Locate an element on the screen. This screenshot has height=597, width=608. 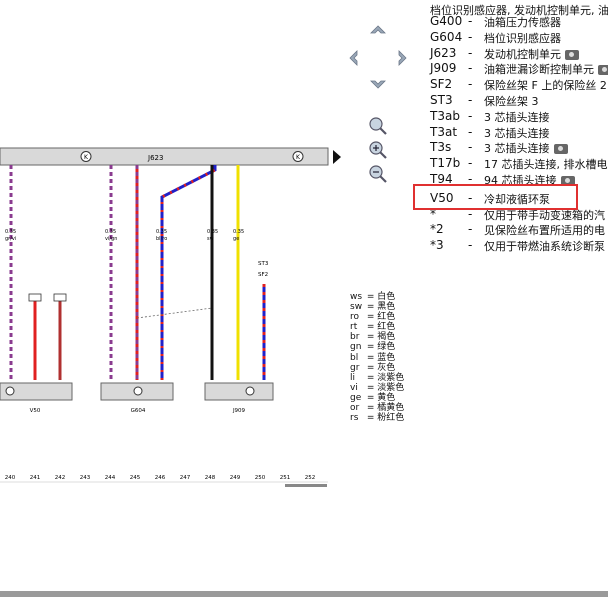
legend-code: G400 is located at coordinates (446, 21).